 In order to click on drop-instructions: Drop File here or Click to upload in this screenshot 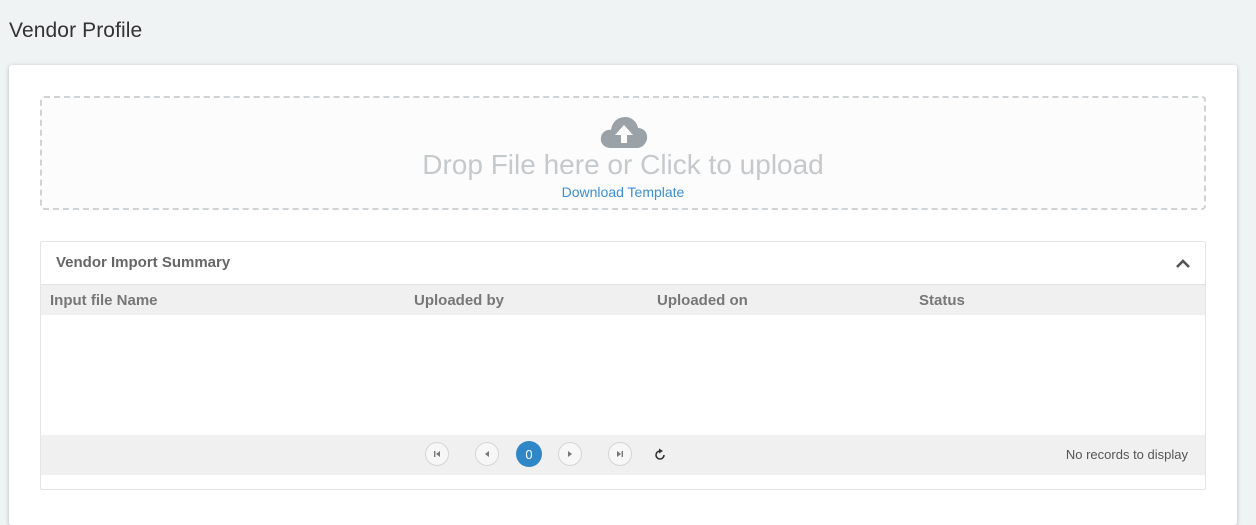, I will do `click(623, 164)`.